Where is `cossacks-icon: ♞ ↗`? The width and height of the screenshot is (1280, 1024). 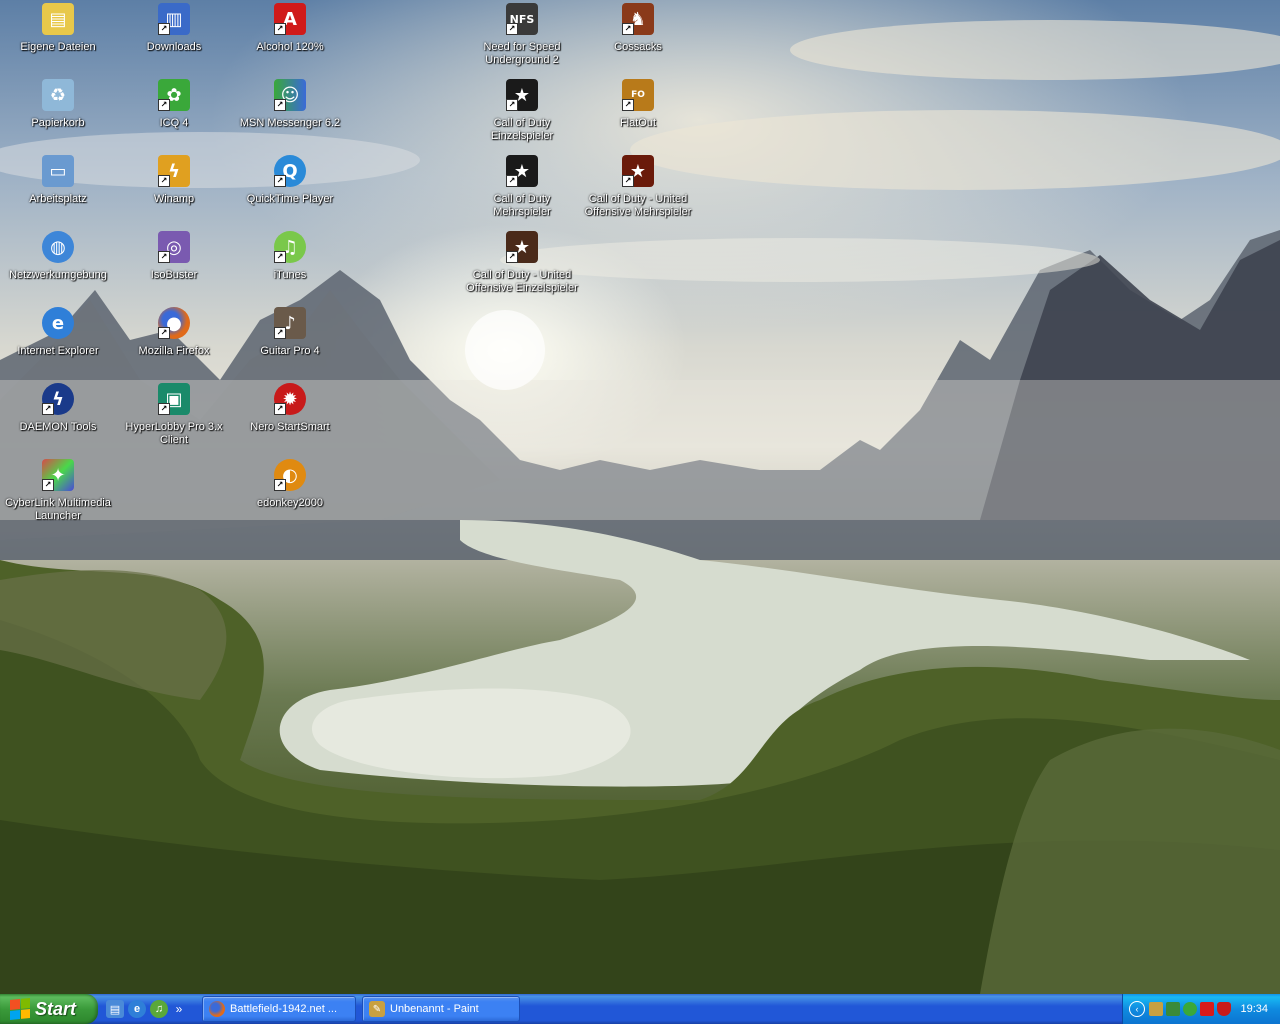
cossacks-icon: ♞ ↗ is located at coordinates (638, 19).